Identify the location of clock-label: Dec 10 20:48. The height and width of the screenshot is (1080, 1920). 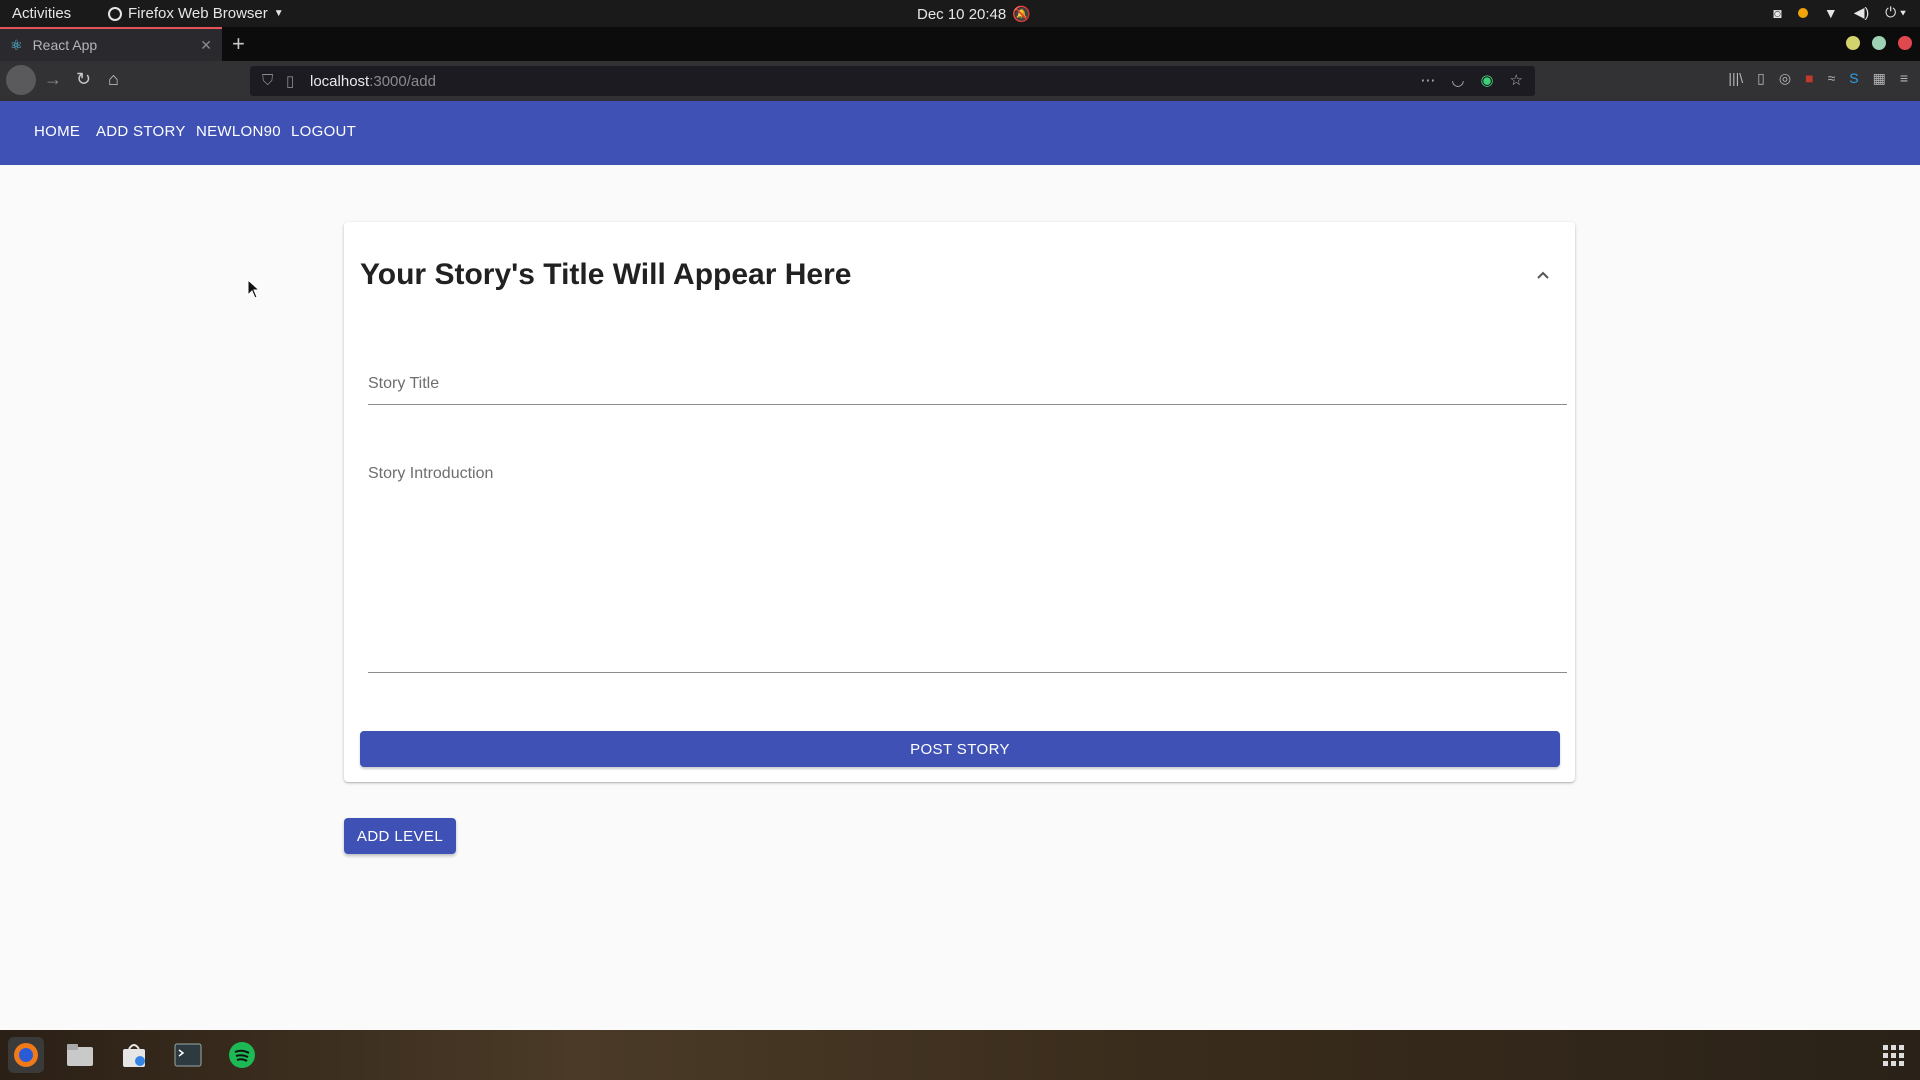
(962, 14).